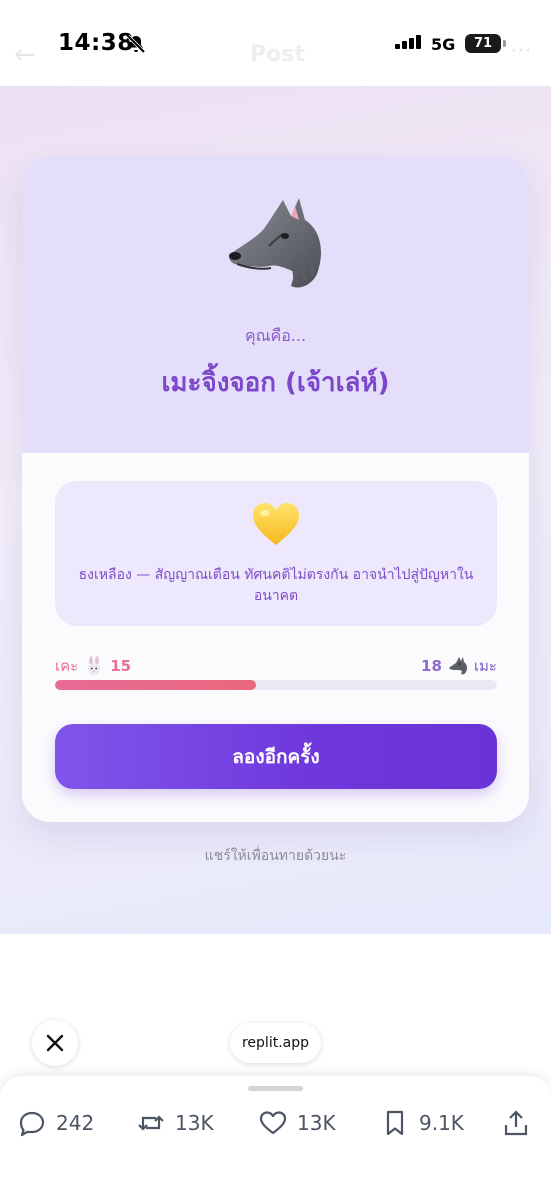 The image size is (551, 1200). What do you see at coordinates (275, 856) in the screenshot?
I see `share-hint: แชร์ให้เพื่อนทายด้วยนะ` at bounding box center [275, 856].